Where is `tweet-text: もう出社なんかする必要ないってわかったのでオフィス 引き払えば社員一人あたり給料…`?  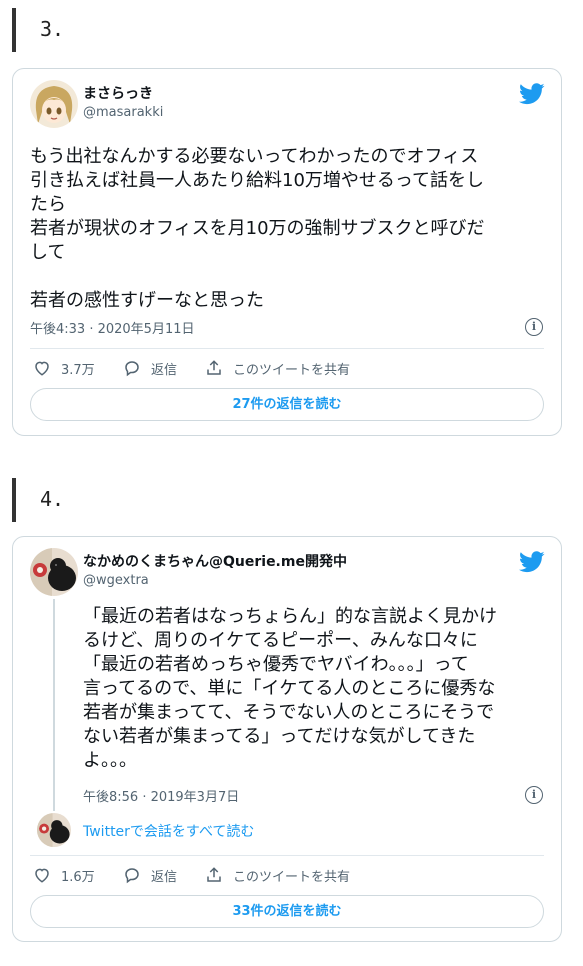 tweet-text: もう出社なんかする必要ないってわかったのでオフィス 引き払えば社員一人あたり給料… is located at coordinates (257, 228).